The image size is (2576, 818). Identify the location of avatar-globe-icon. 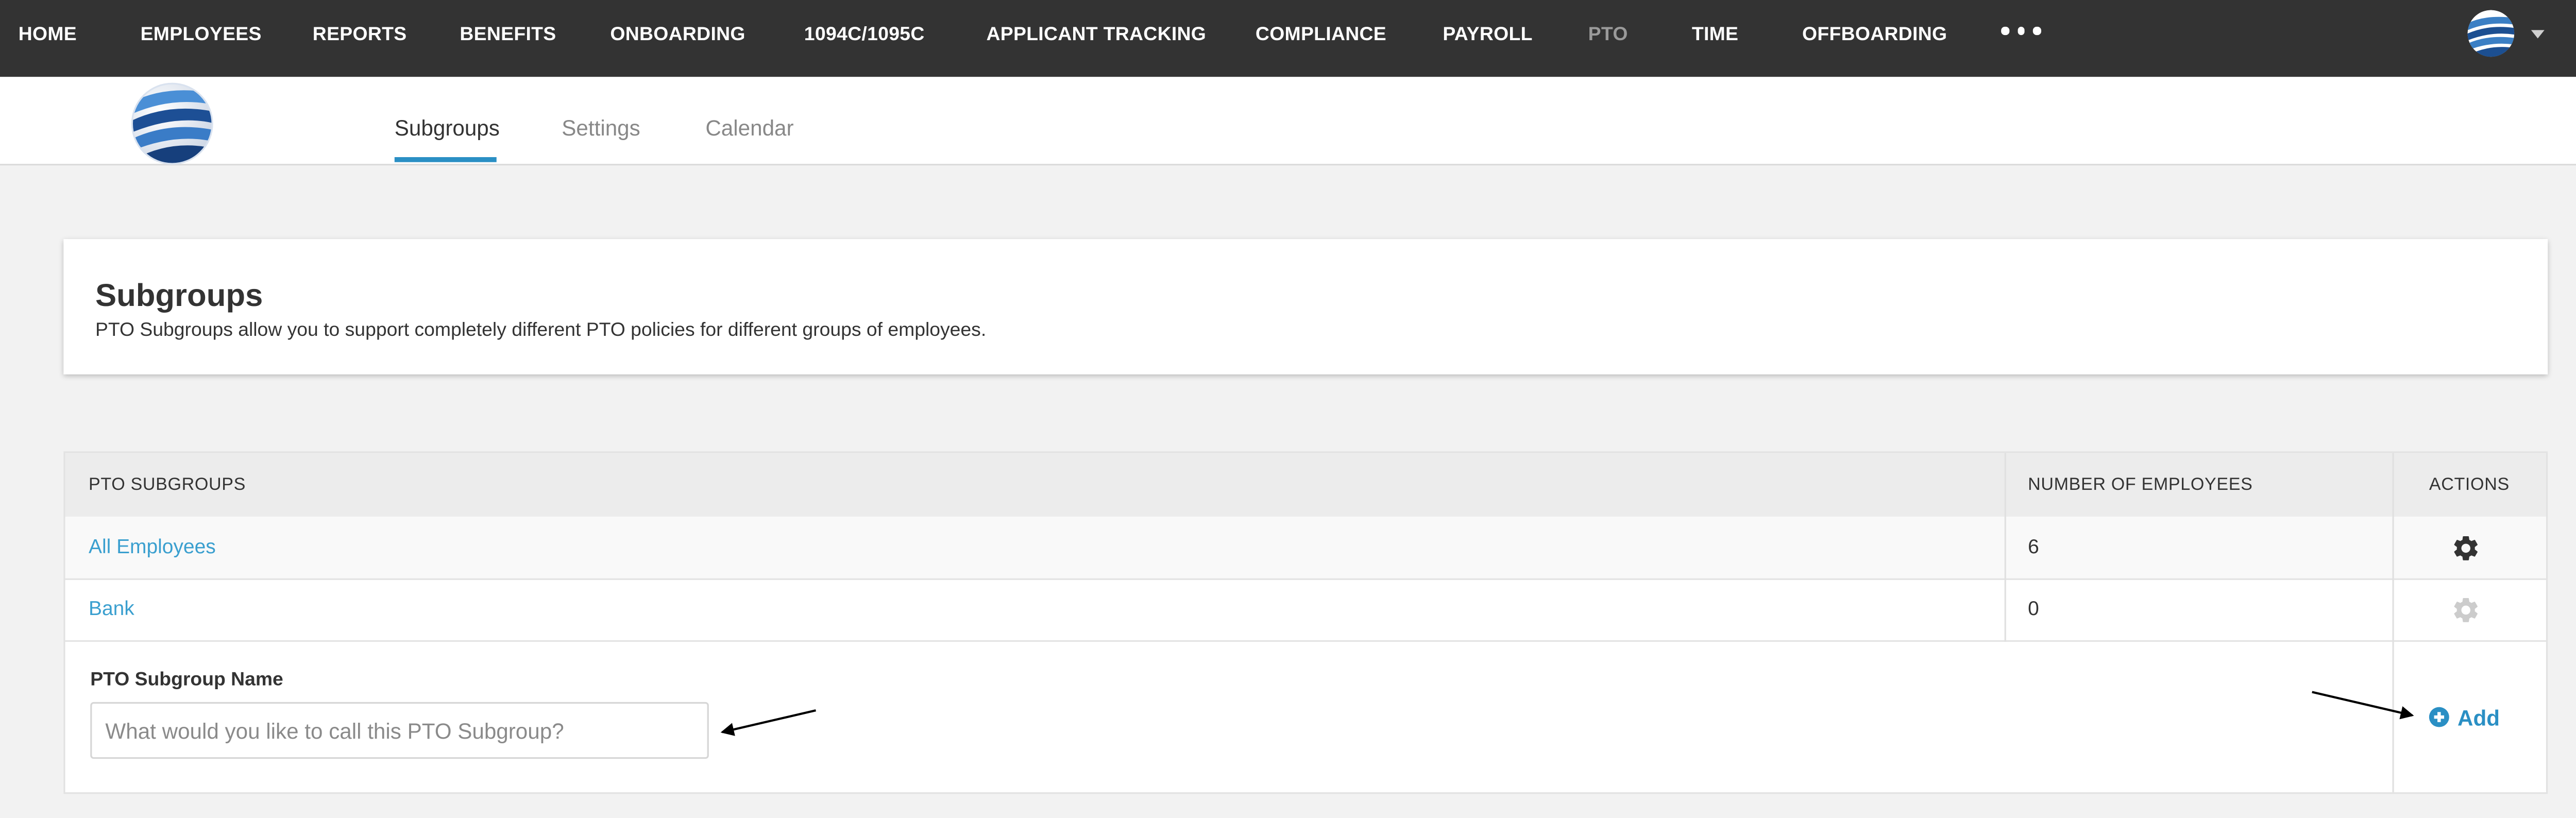
(2491, 33).